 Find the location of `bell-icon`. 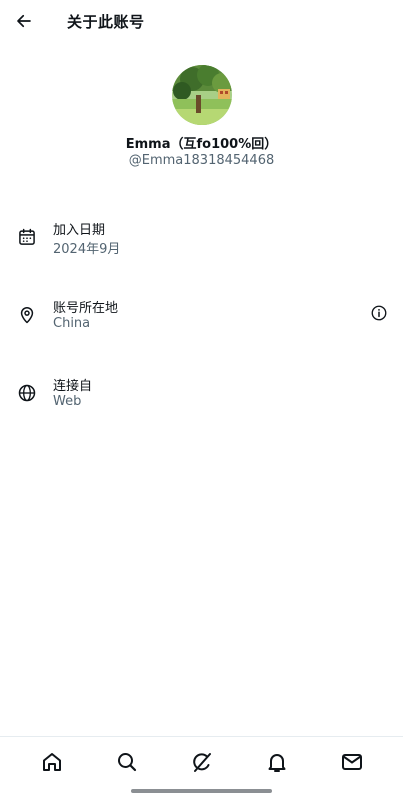

bell-icon is located at coordinates (276, 762).